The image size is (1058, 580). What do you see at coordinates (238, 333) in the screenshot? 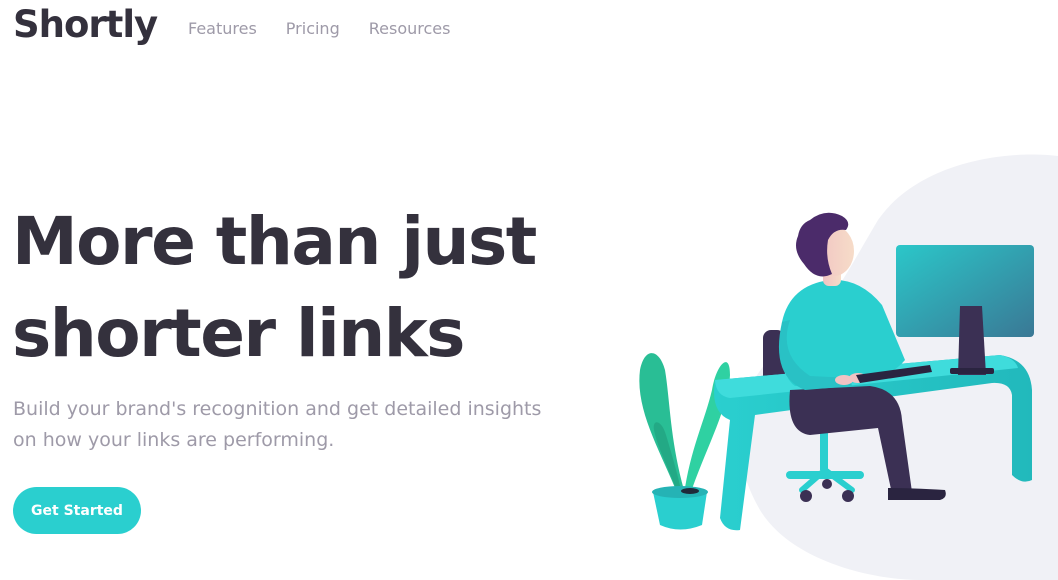
I see `hero-title-line-2: shorter links` at bounding box center [238, 333].